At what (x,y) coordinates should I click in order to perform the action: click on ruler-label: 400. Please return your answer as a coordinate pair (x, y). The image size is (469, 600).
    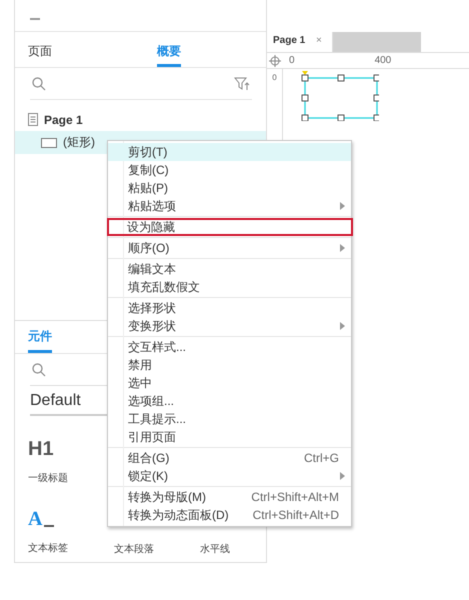
    Looking at the image, I should click on (383, 60).